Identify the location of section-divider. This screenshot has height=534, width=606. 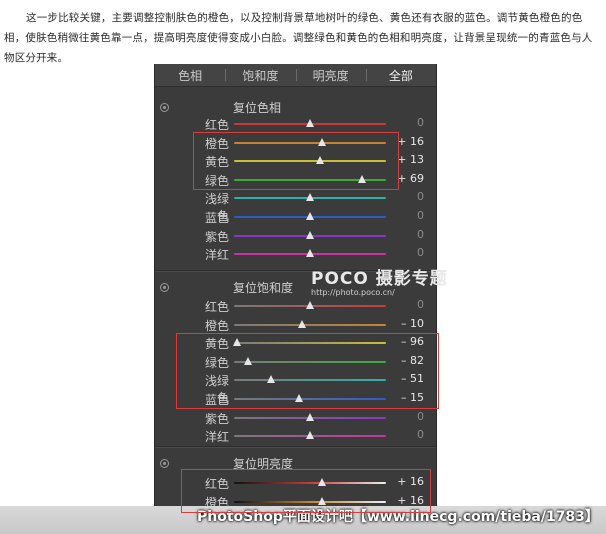
(295, 446).